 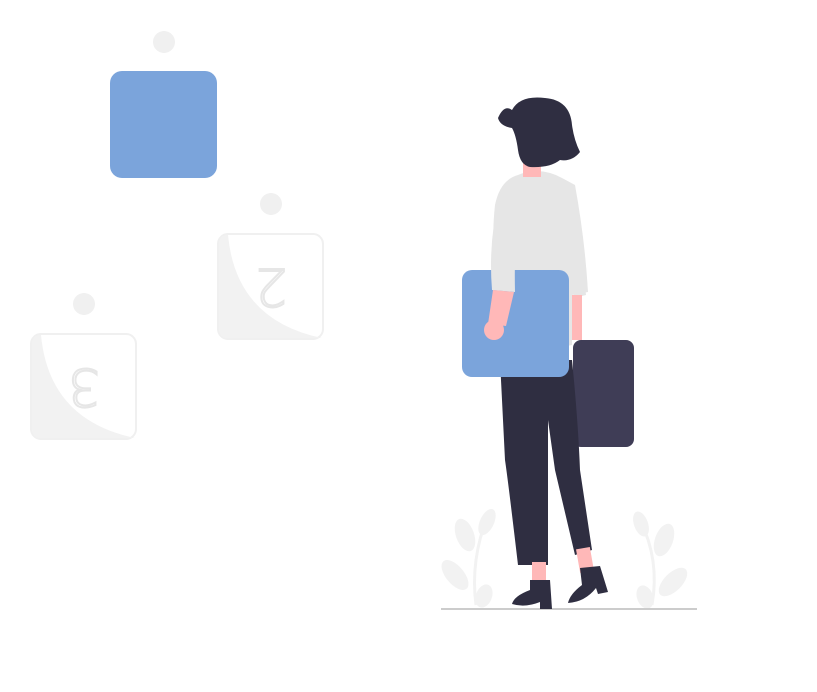 I want to click on card-1-square, so click(x=163, y=124).